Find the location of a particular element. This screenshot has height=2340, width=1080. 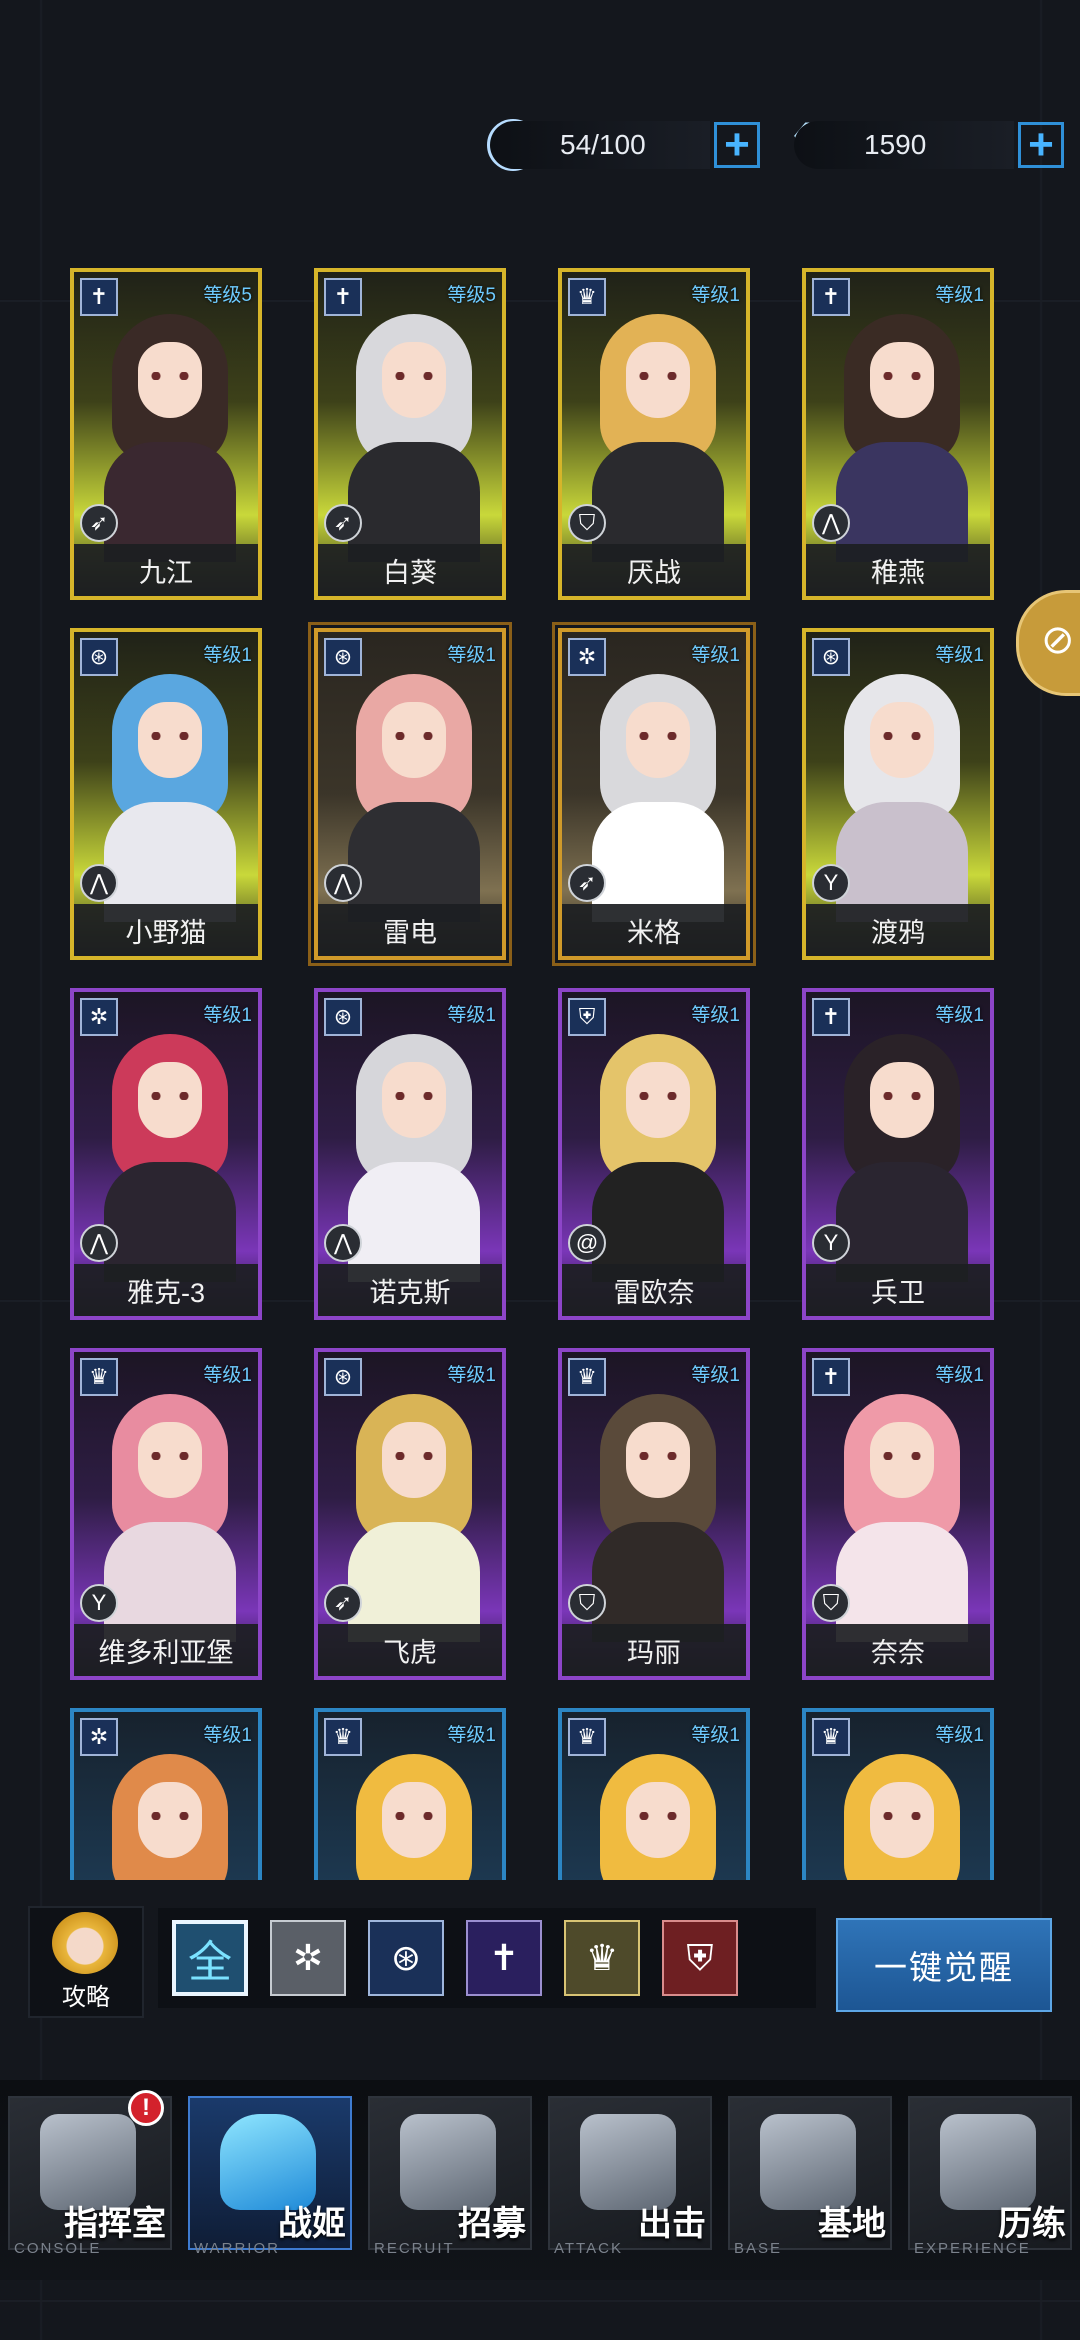

faction-shield-crest-icon: ⛨ is located at coordinates (587, 1017).